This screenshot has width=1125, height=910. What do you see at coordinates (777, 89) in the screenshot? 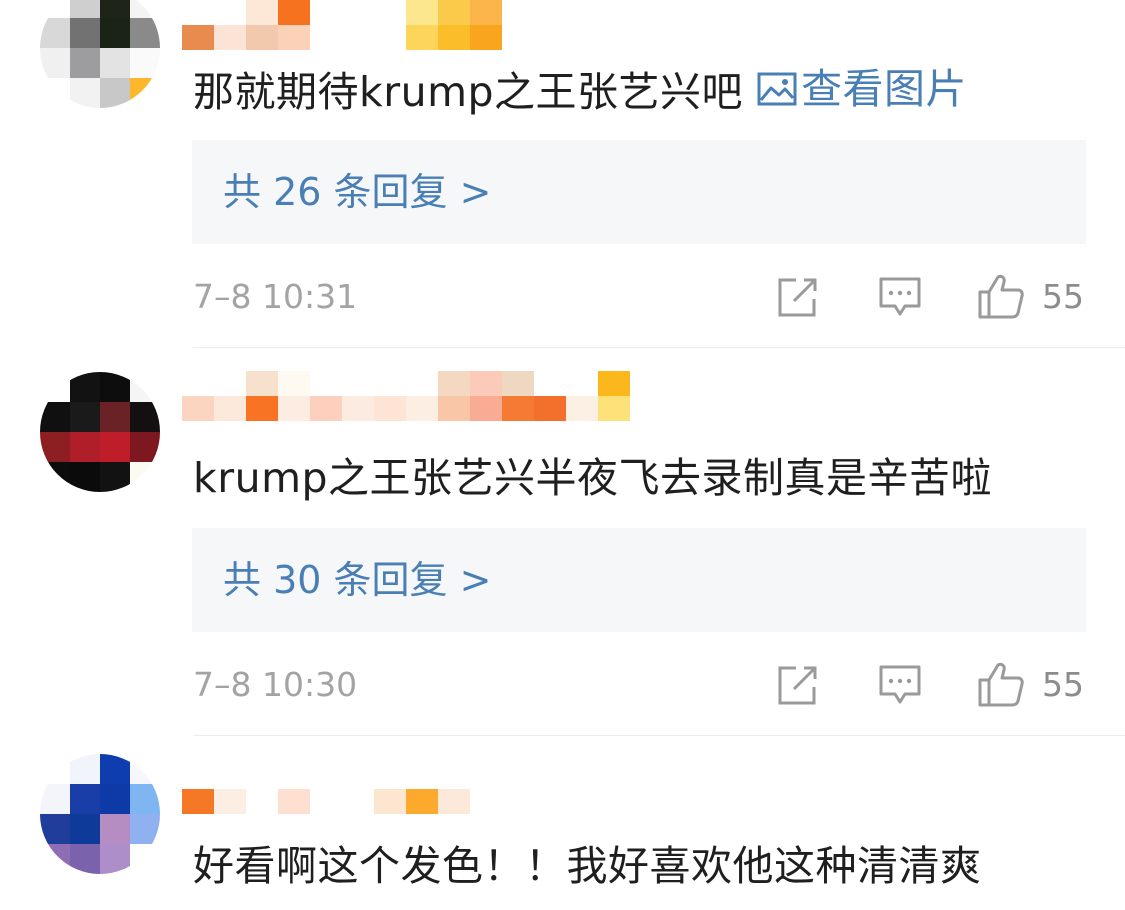
I see `image-icon` at bounding box center [777, 89].